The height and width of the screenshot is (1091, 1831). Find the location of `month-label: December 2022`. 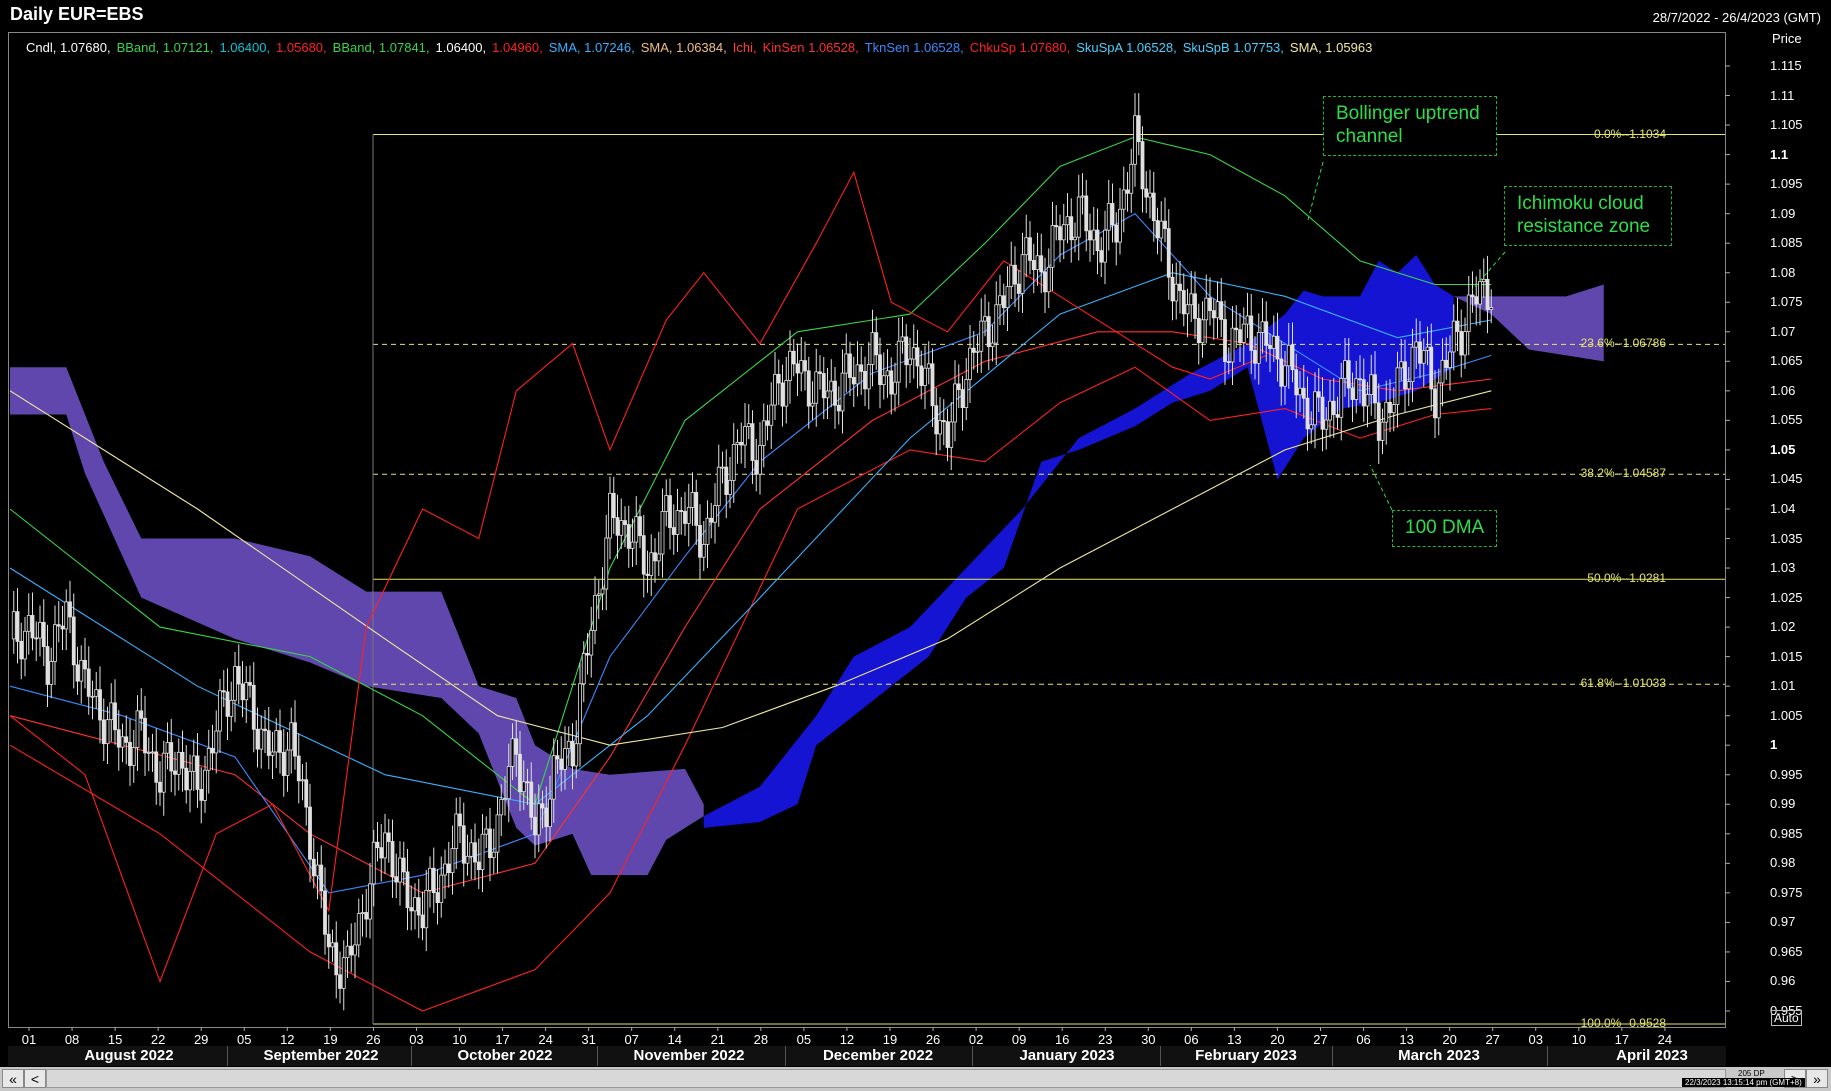

month-label: December 2022 is located at coordinates (878, 1055).